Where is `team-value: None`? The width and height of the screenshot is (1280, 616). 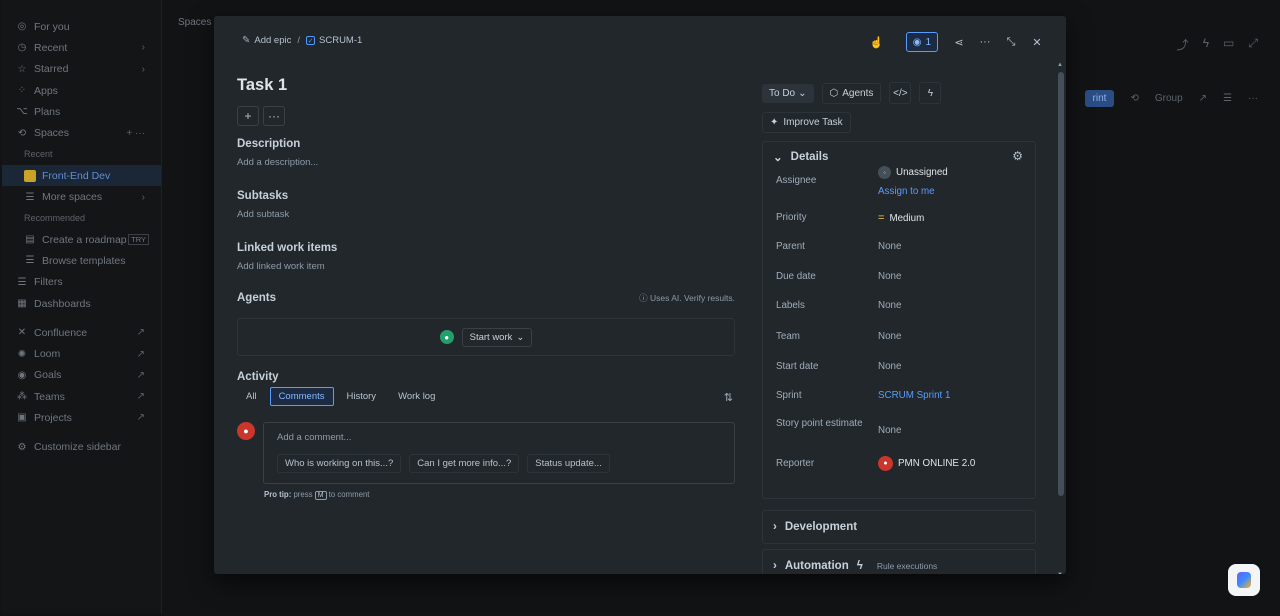 team-value: None is located at coordinates (889, 336).